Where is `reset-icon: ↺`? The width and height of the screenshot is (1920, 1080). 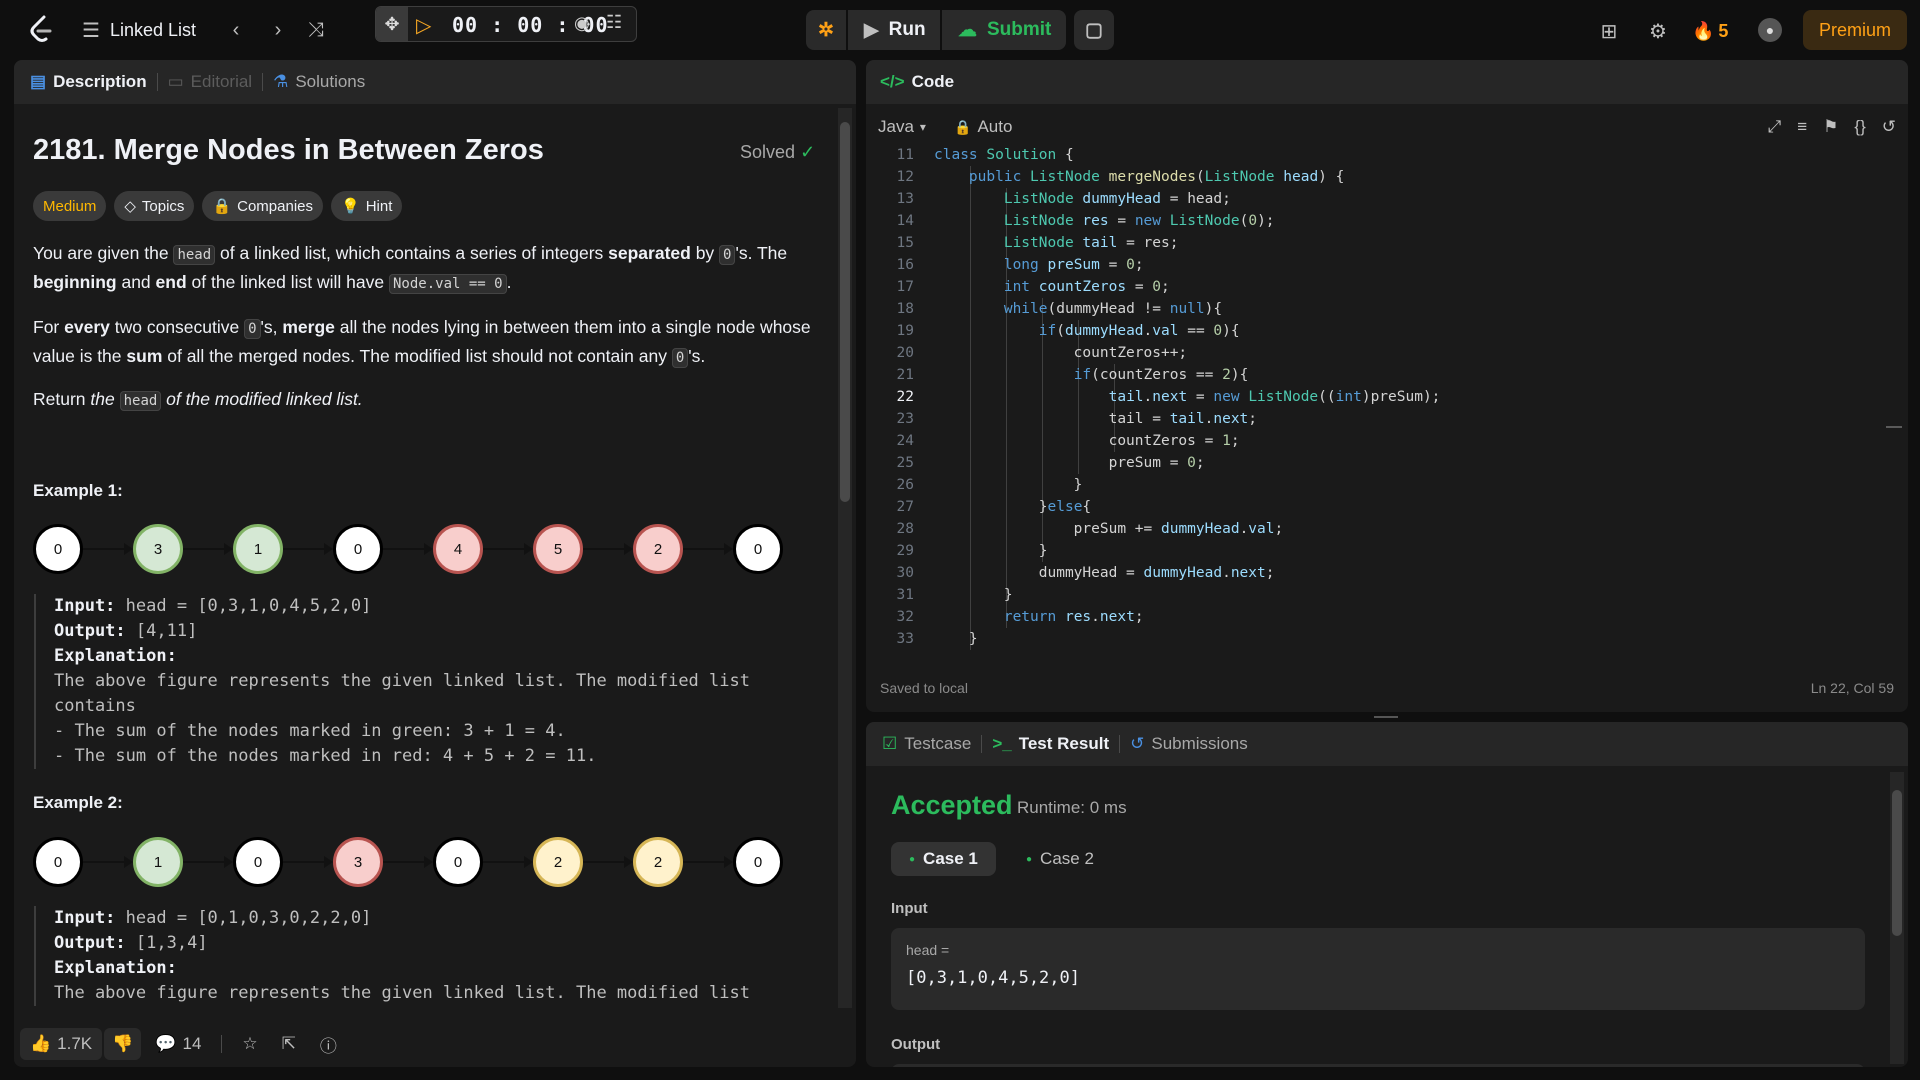 reset-icon: ↺ is located at coordinates (1889, 127).